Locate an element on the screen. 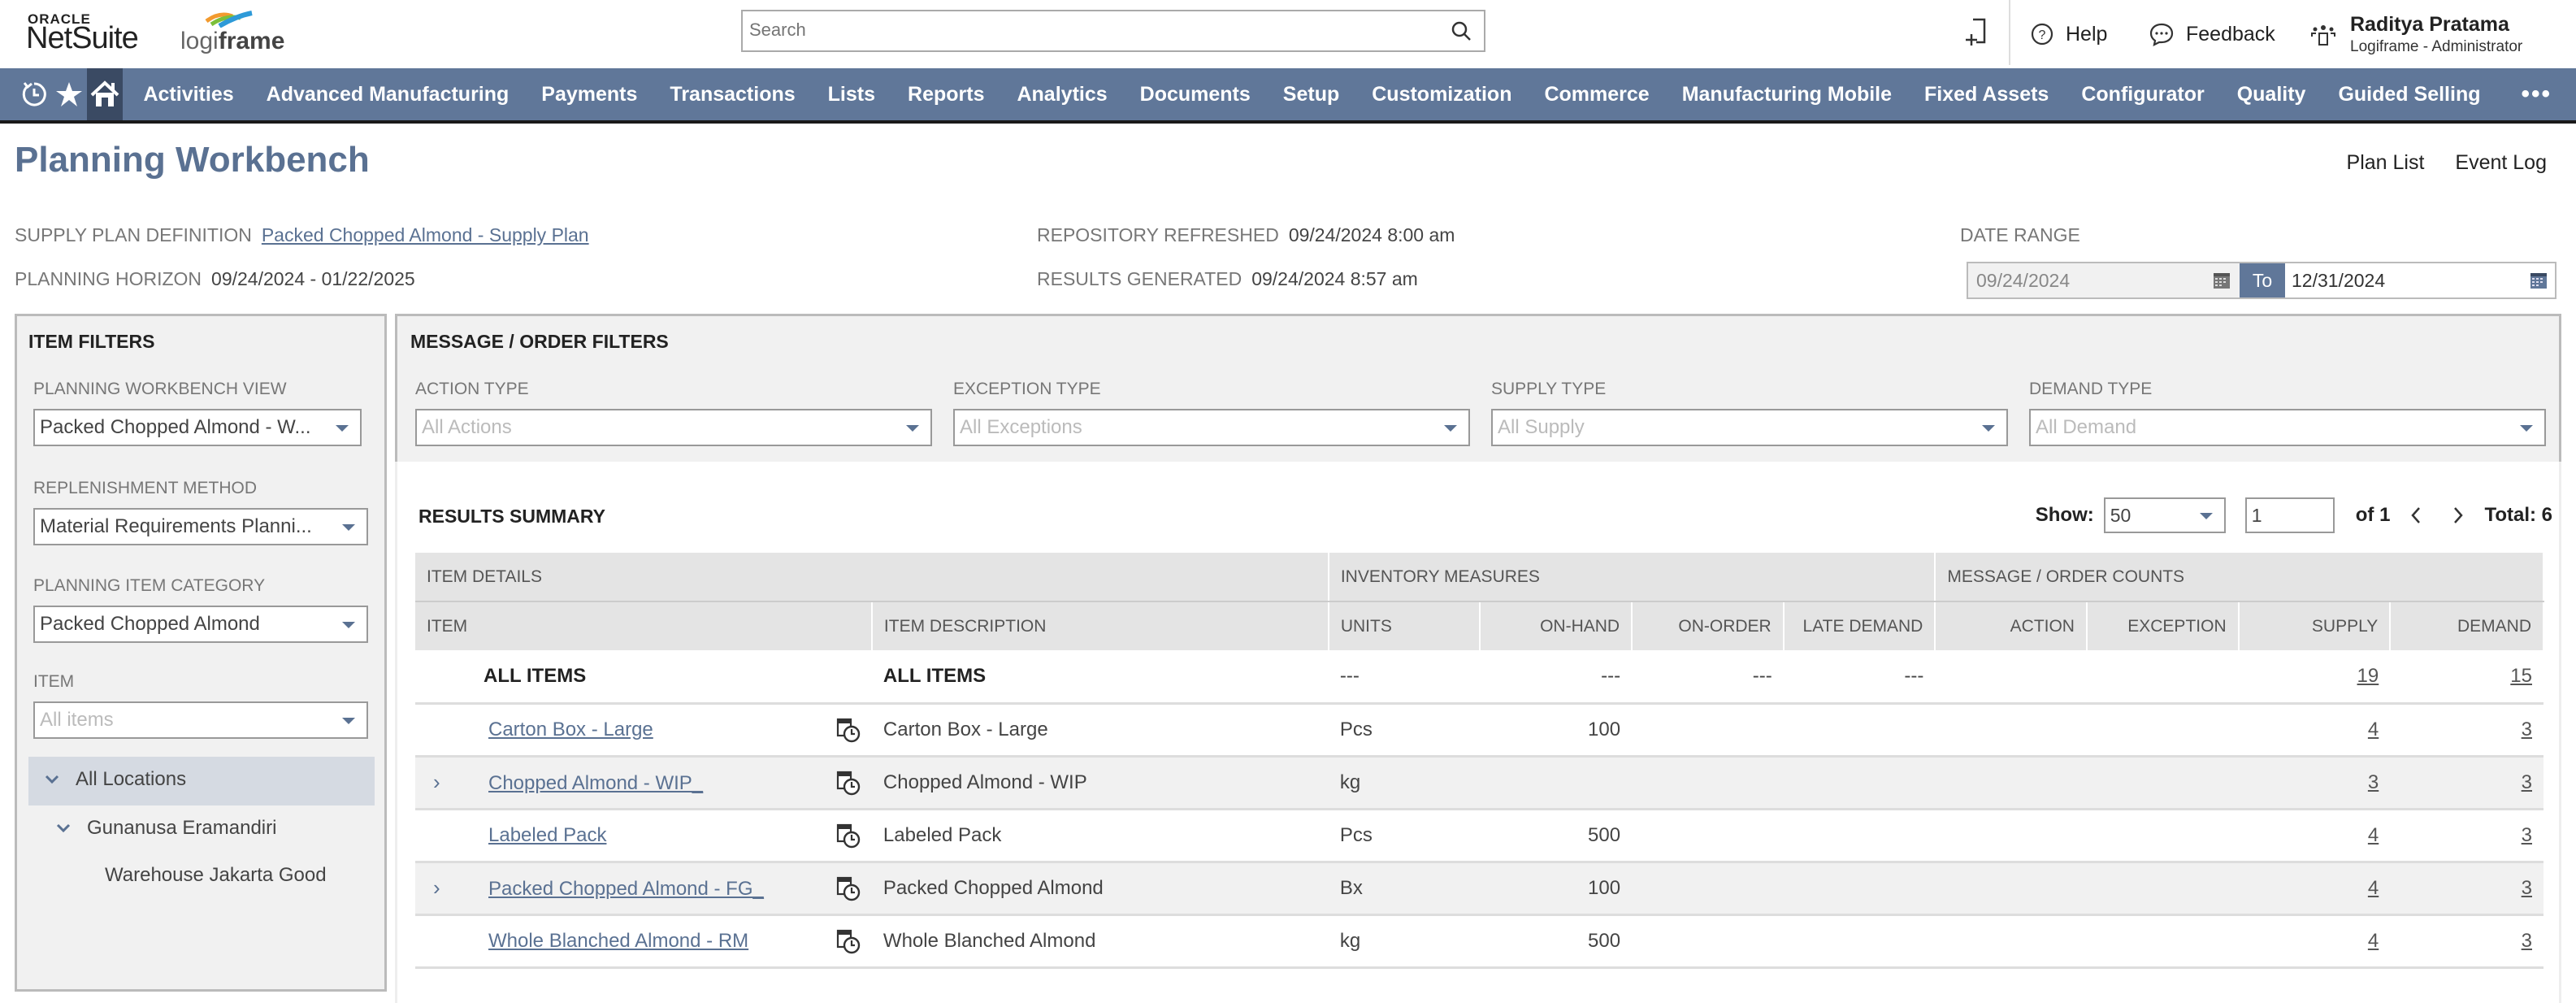 The image size is (2576, 1003). recent-records-button is located at coordinates (33, 94).